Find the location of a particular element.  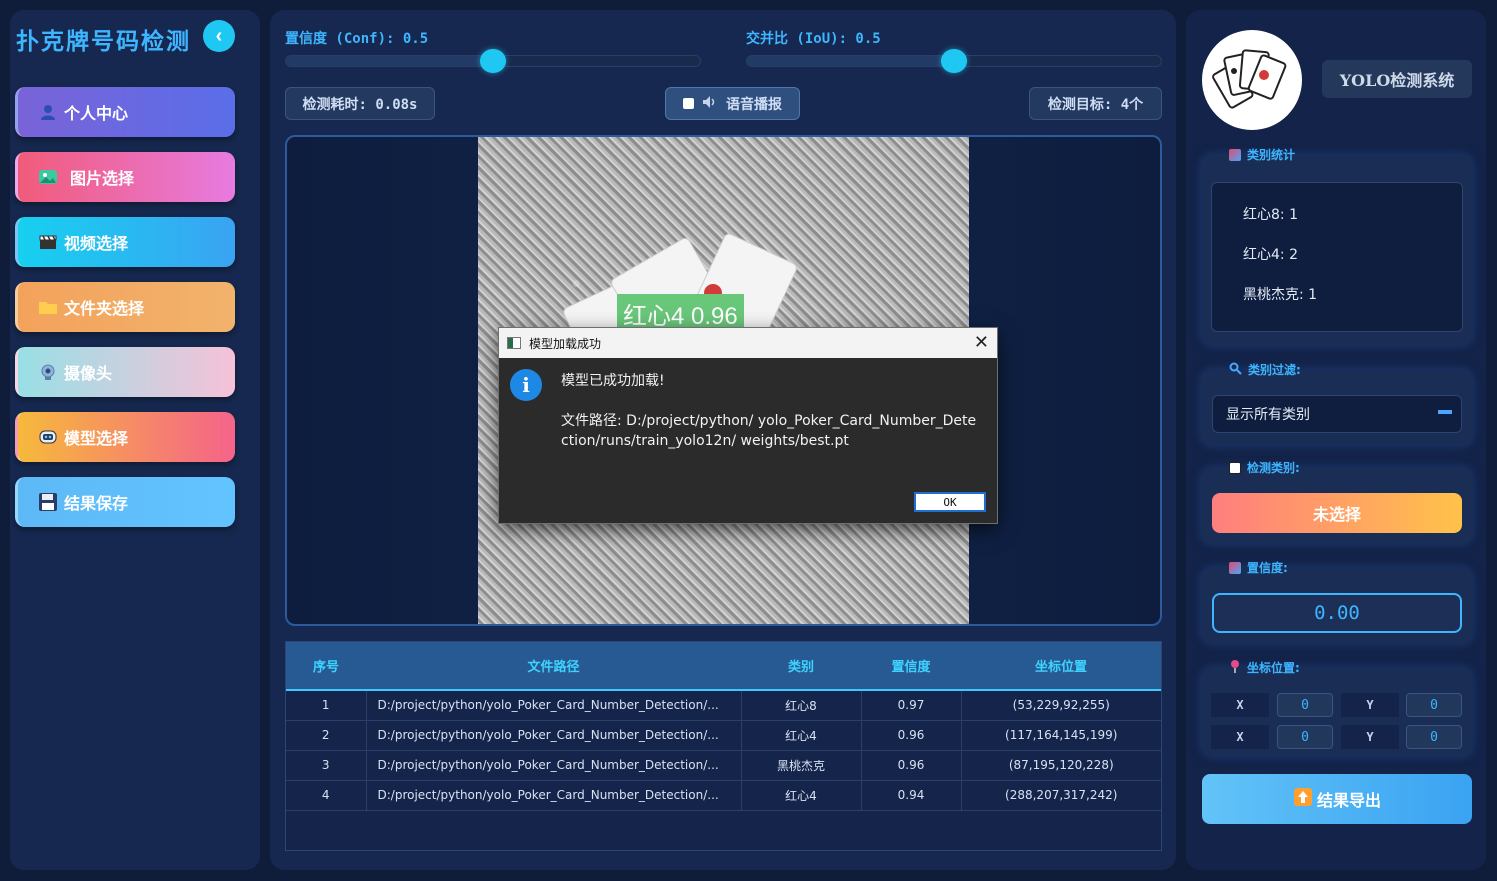

conf-slider-label: 置信度 (Conf): 0.5 is located at coordinates (357, 39).